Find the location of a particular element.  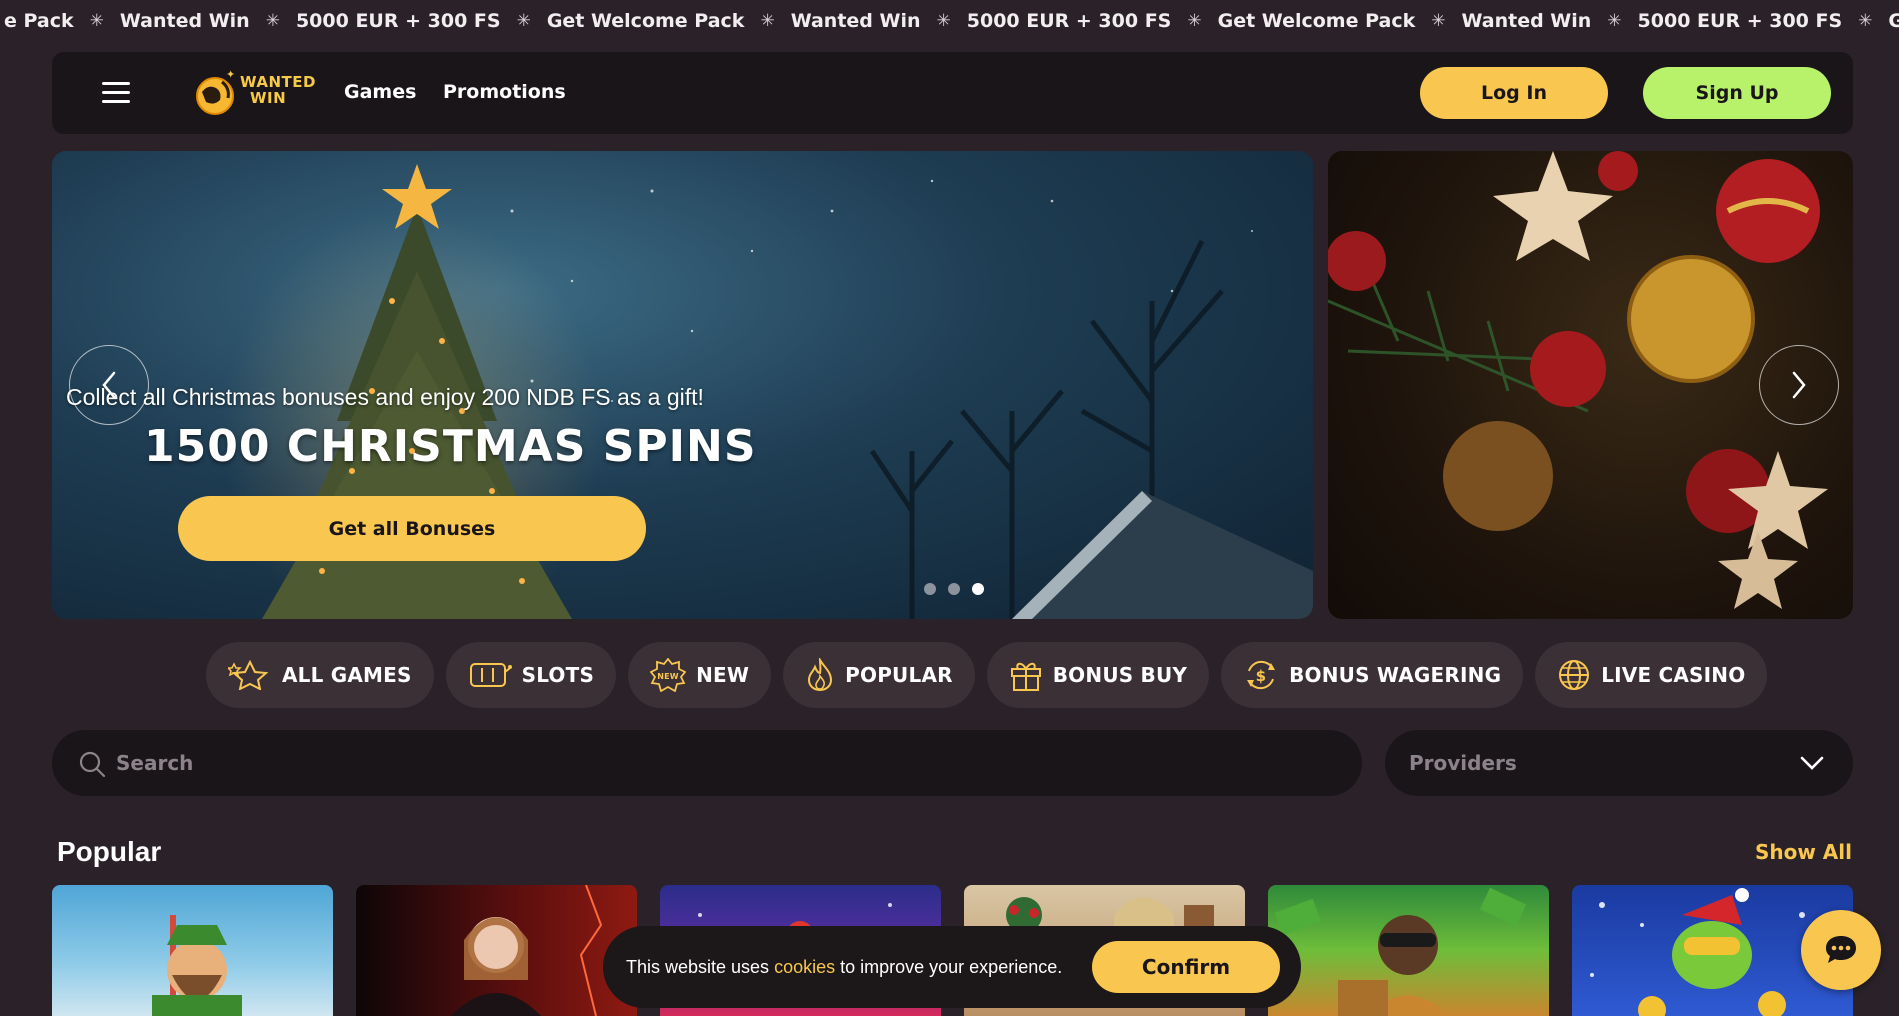

category-bonus-wagering: $ BONUS WAGERING is located at coordinates (1372, 675).